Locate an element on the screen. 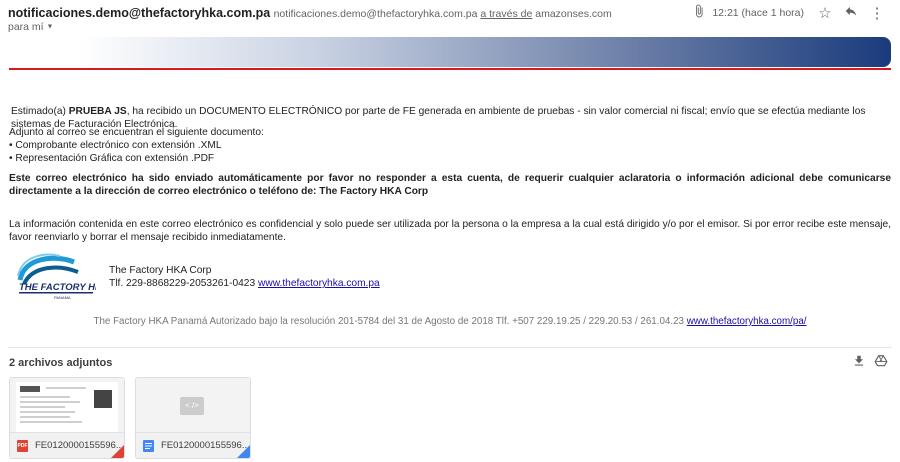 The height and width of the screenshot is (462, 900). signature-phone: Tlf. 229-8868229-2053261-0423 is located at coordinates (182, 283).